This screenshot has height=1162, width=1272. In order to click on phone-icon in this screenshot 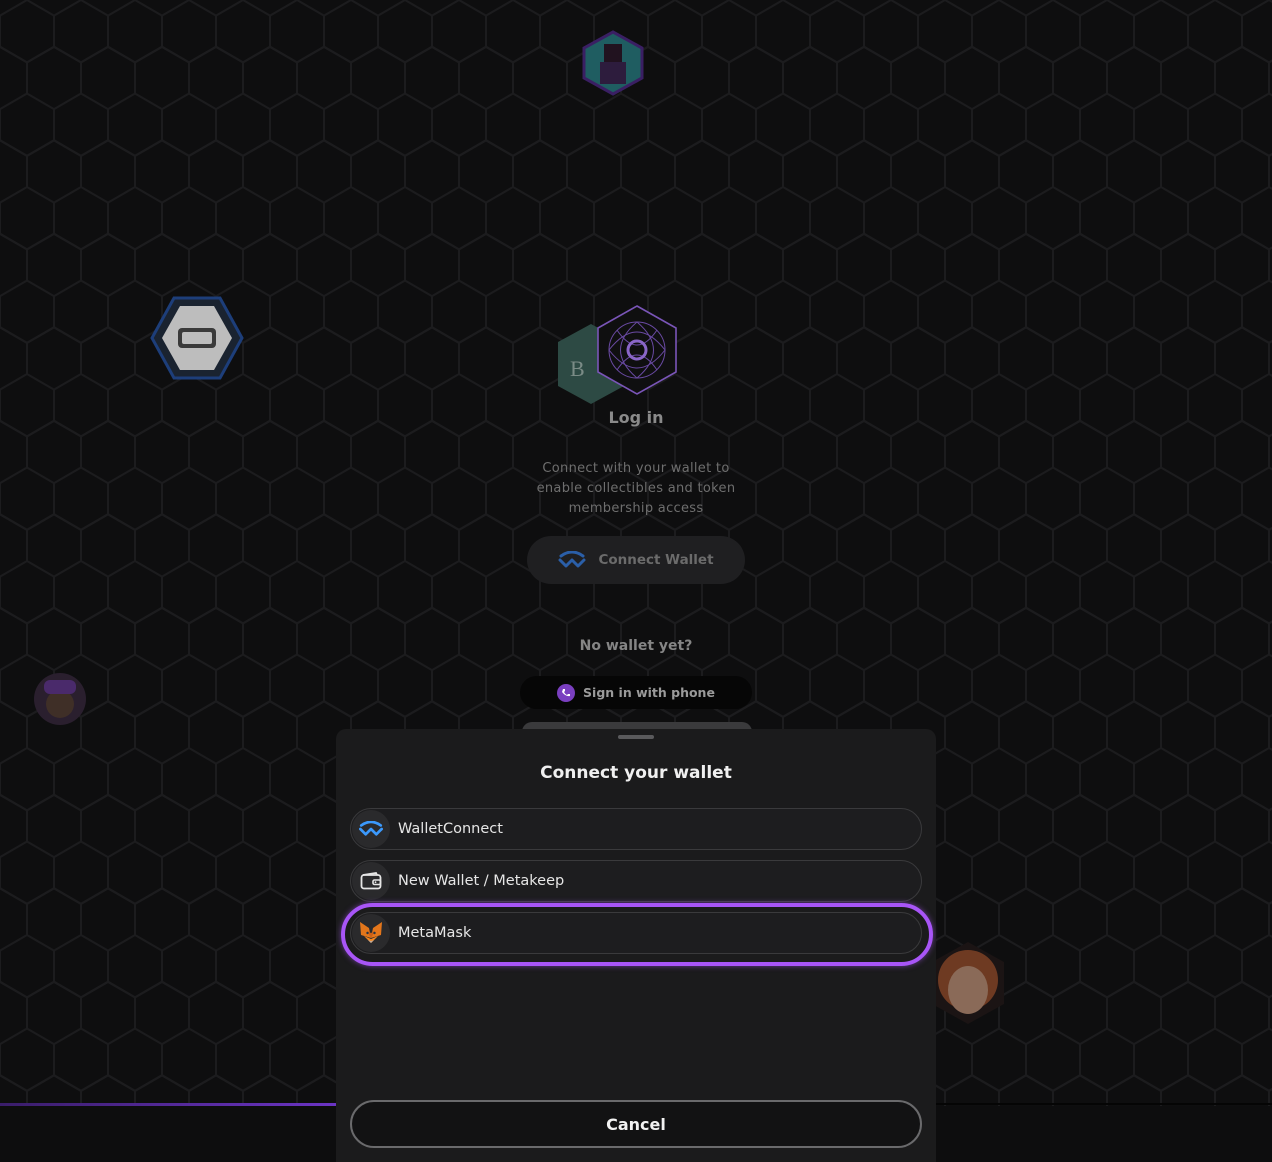, I will do `click(566, 692)`.